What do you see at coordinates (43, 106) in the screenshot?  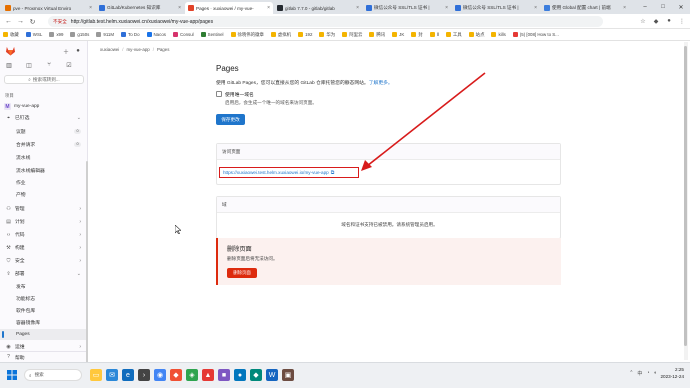 I see `sidebar-project-link: M my-vue-app` at bounding box center [43, 106].